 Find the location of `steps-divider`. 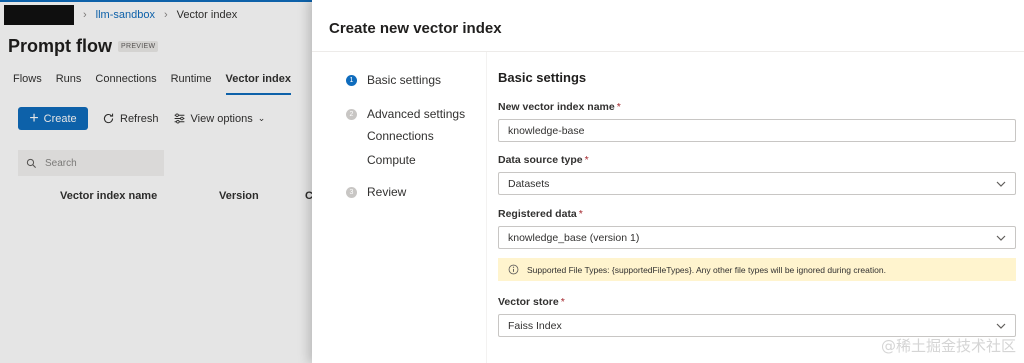

steps-divider is located at coordinates (486, 207).